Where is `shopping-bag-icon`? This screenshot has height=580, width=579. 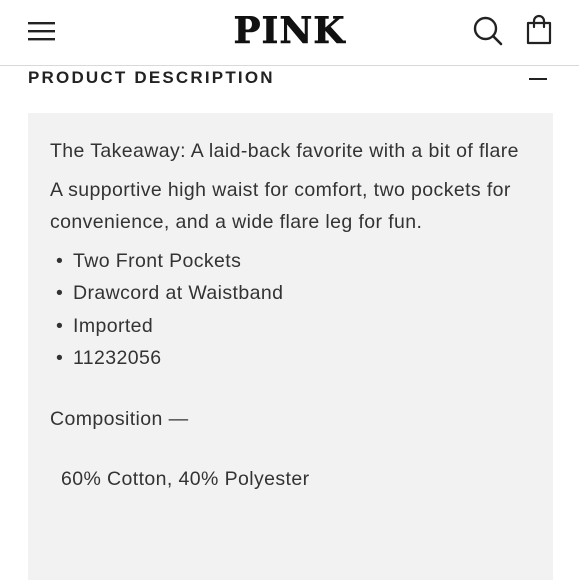 shopping-bag-icon is located at coordinates (539, 30).